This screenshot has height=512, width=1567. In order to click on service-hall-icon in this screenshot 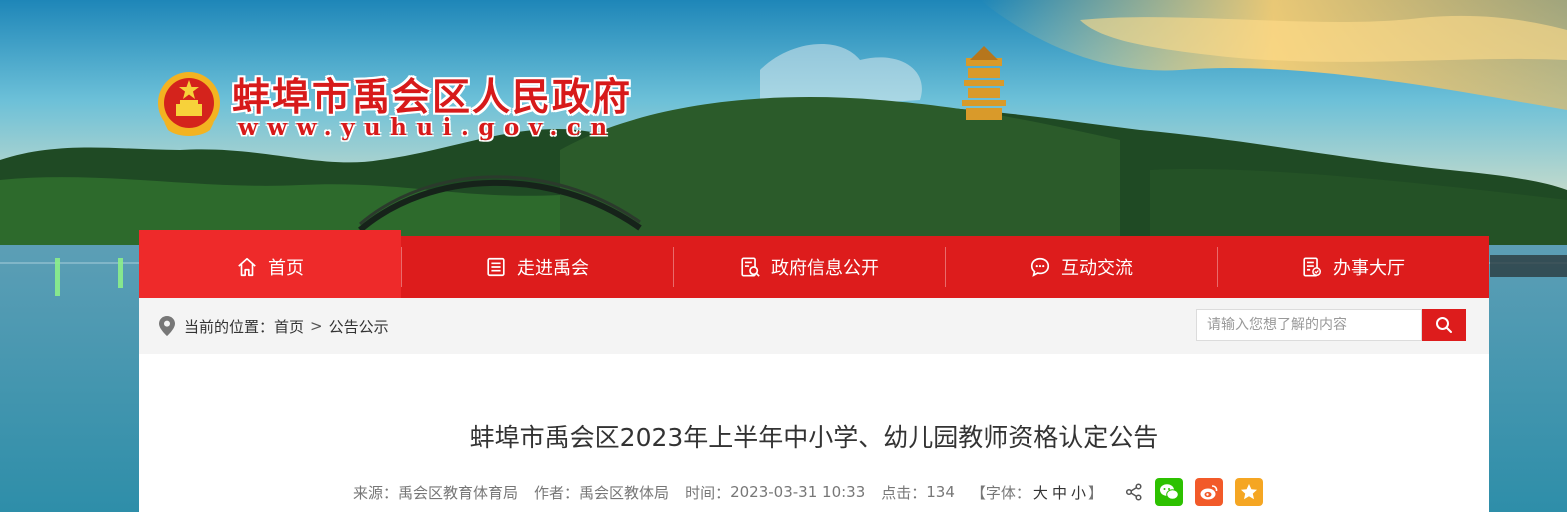, I will do `click(1312, 267)`.